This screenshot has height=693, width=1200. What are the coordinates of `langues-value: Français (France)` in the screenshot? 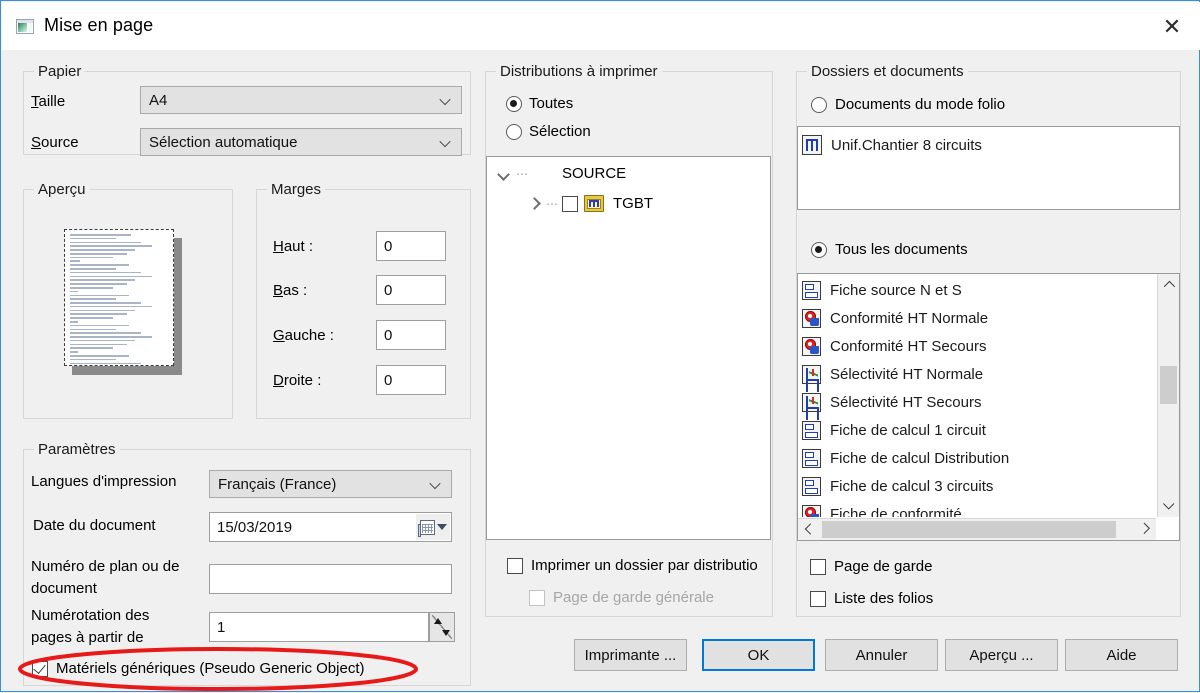 It's located at (277, 484).